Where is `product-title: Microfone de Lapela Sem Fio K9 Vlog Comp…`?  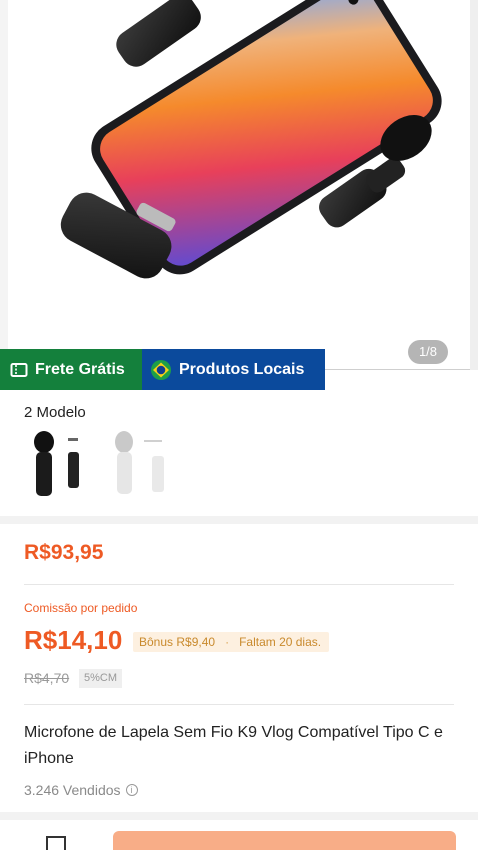
product-title: Microfone de Lapela Sem Fio K9 Vlog Comp… is located at coordinates (233, 745).